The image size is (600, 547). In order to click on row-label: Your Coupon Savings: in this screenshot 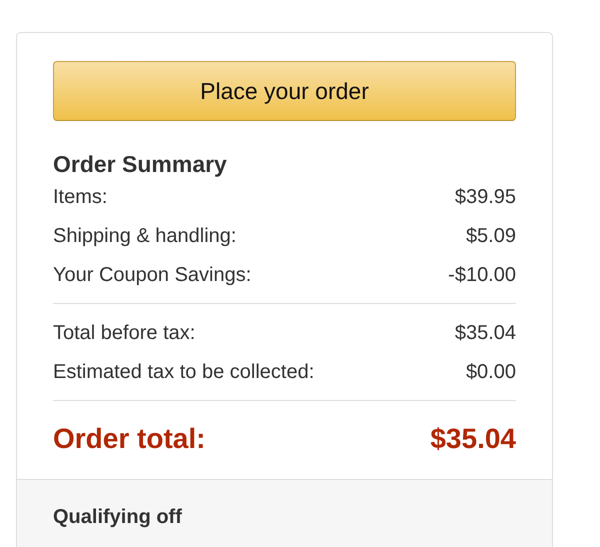, I will do `click(152, 275)`.